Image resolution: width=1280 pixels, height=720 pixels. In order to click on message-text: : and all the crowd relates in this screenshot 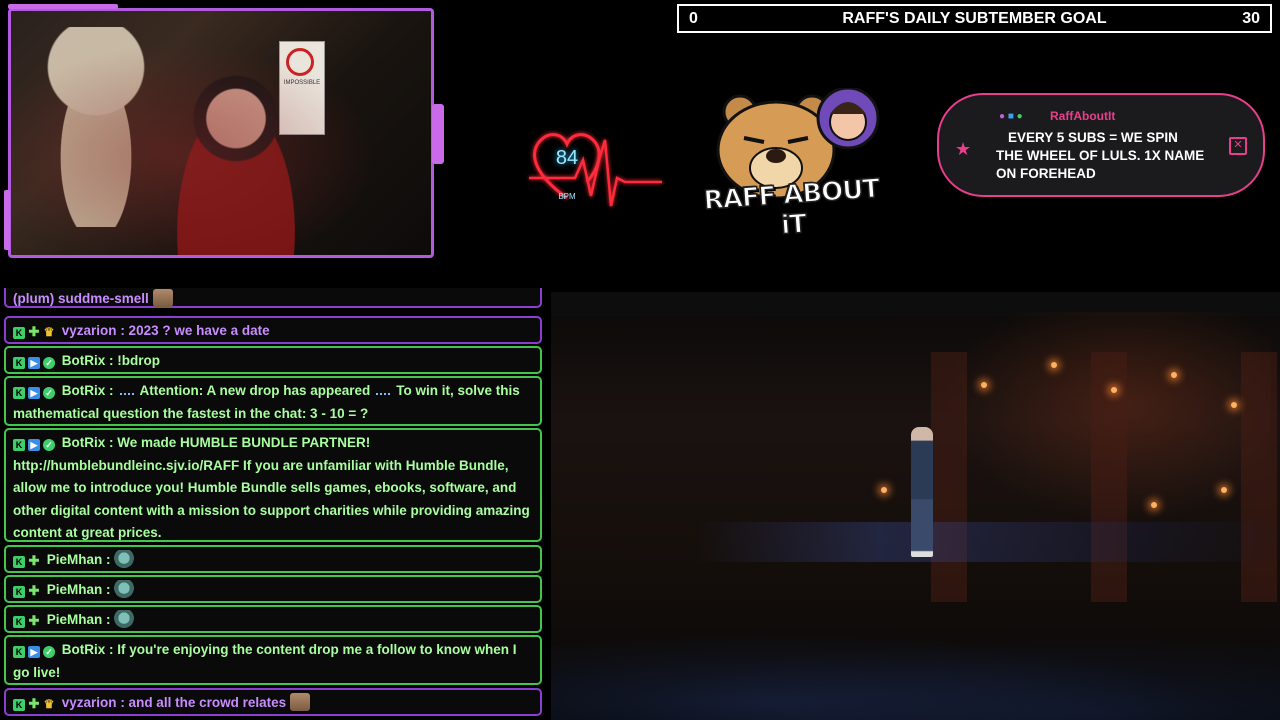, I will do `click(203, 702)`.